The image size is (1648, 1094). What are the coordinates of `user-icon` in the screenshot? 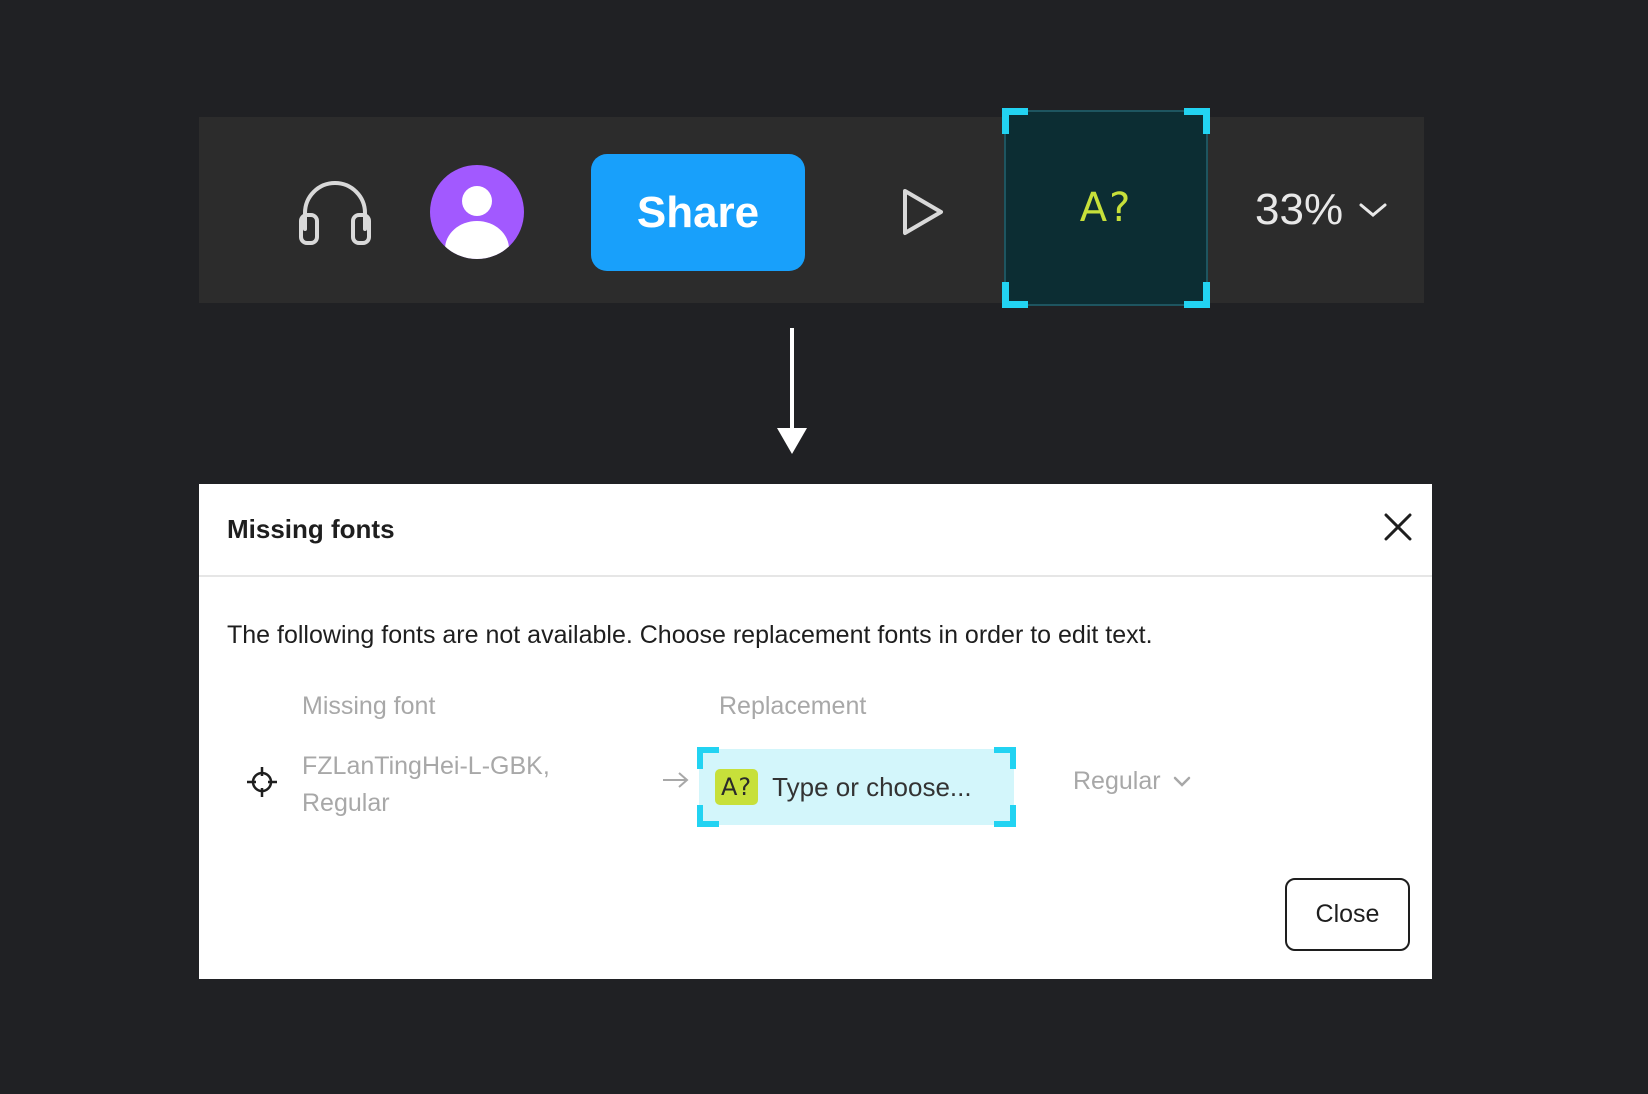 It's located at (477, 222).